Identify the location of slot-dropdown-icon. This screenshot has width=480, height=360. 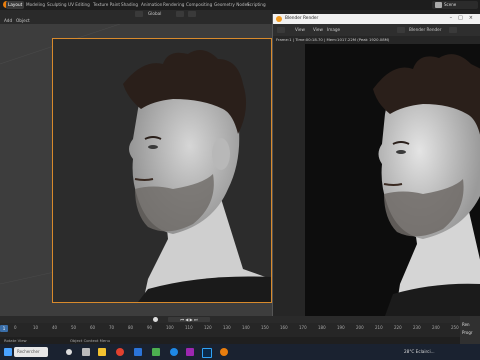
(453, 30).